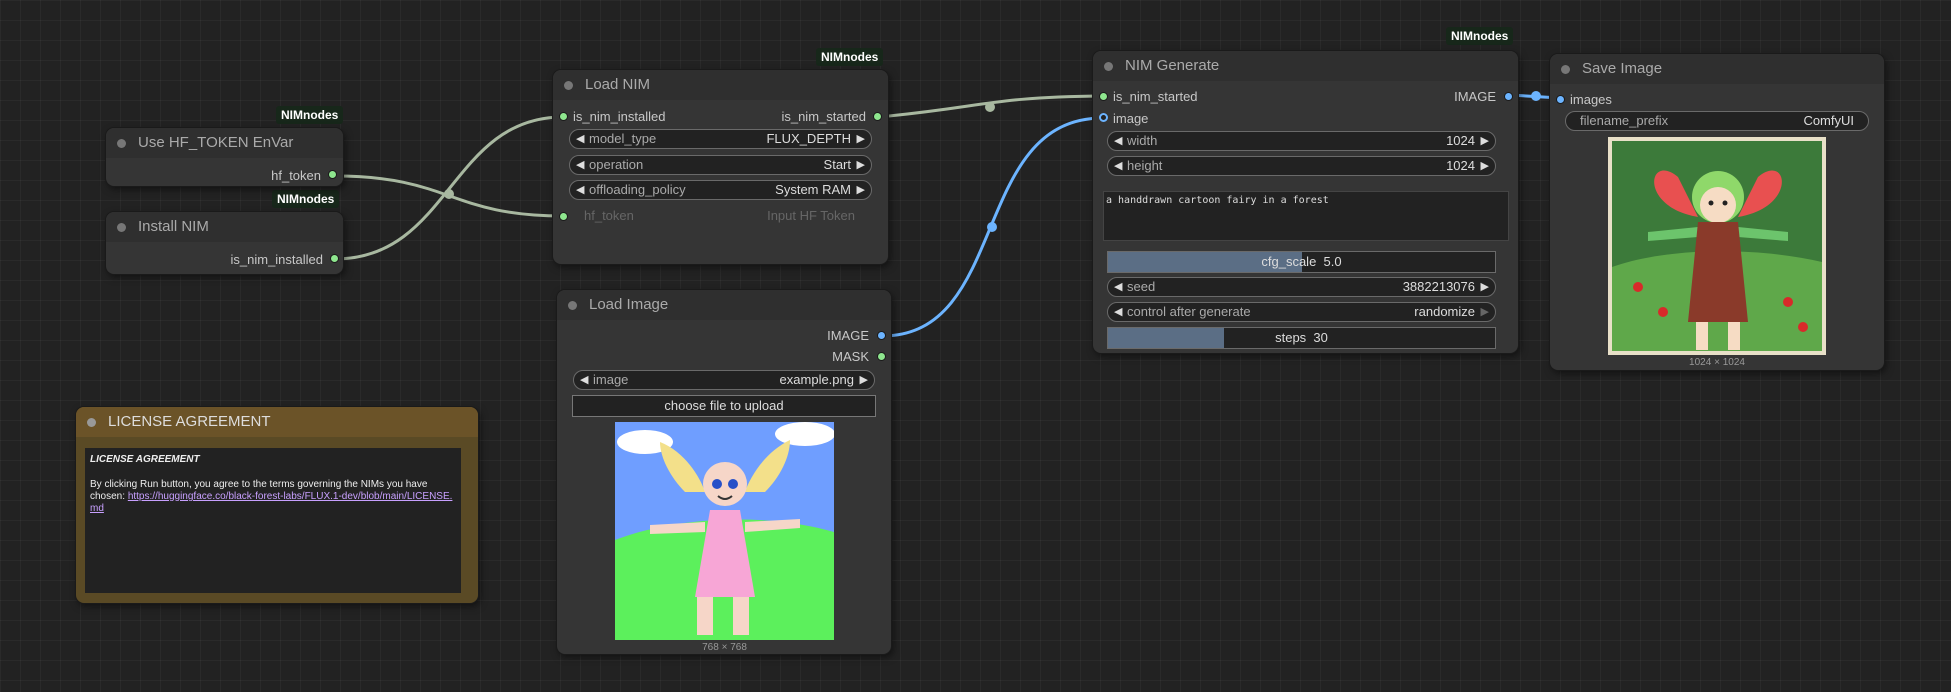  Describe the element at coordinates (1301, 166) in the screenshot. I see `height-number-widget: ◀ height 1024 ▶` at that location.